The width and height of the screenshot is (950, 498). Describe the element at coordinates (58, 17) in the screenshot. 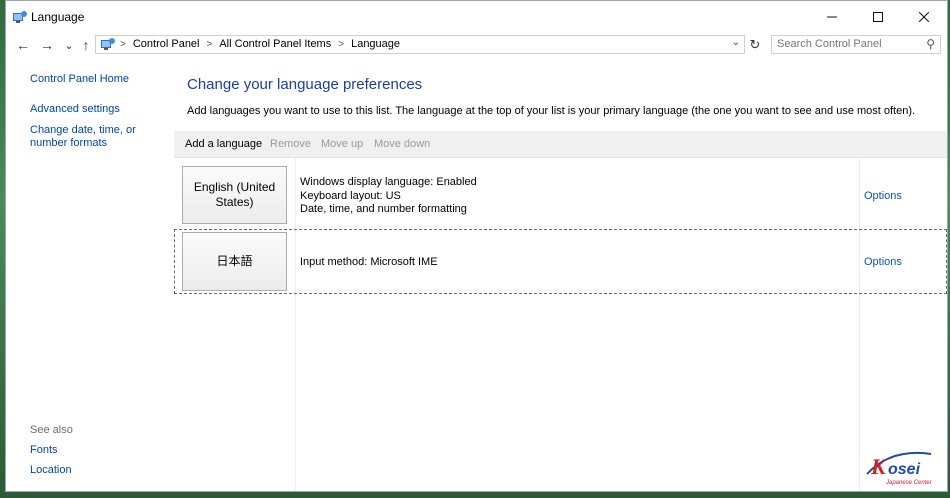

I see `window-title: Language` at that location.